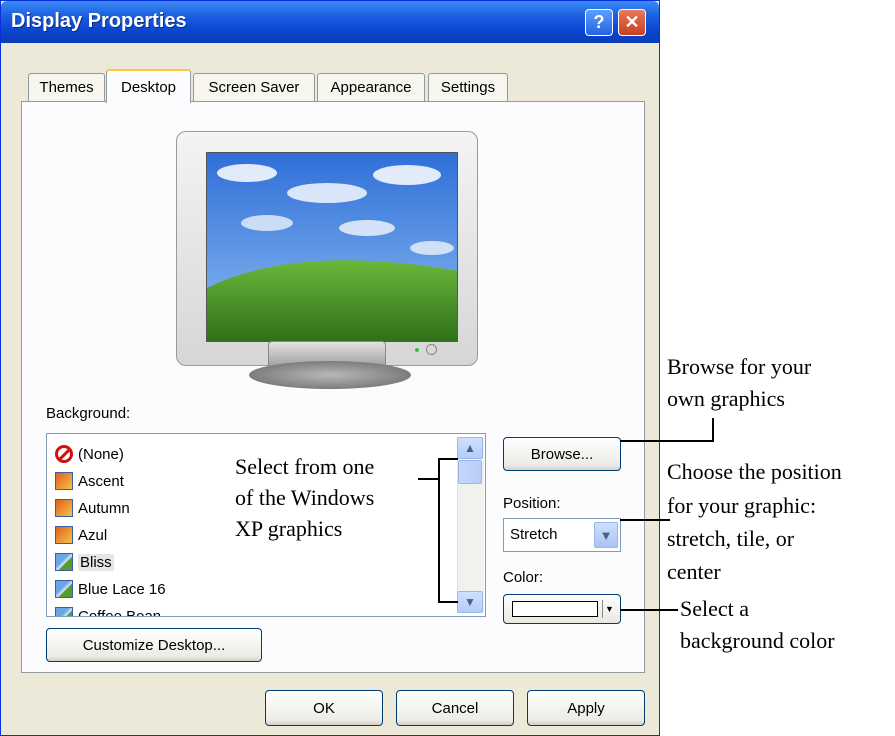  Describe the element at coordinates (713, 430) in the screenshot. I see `leader-line-browse-vertical` at that location.